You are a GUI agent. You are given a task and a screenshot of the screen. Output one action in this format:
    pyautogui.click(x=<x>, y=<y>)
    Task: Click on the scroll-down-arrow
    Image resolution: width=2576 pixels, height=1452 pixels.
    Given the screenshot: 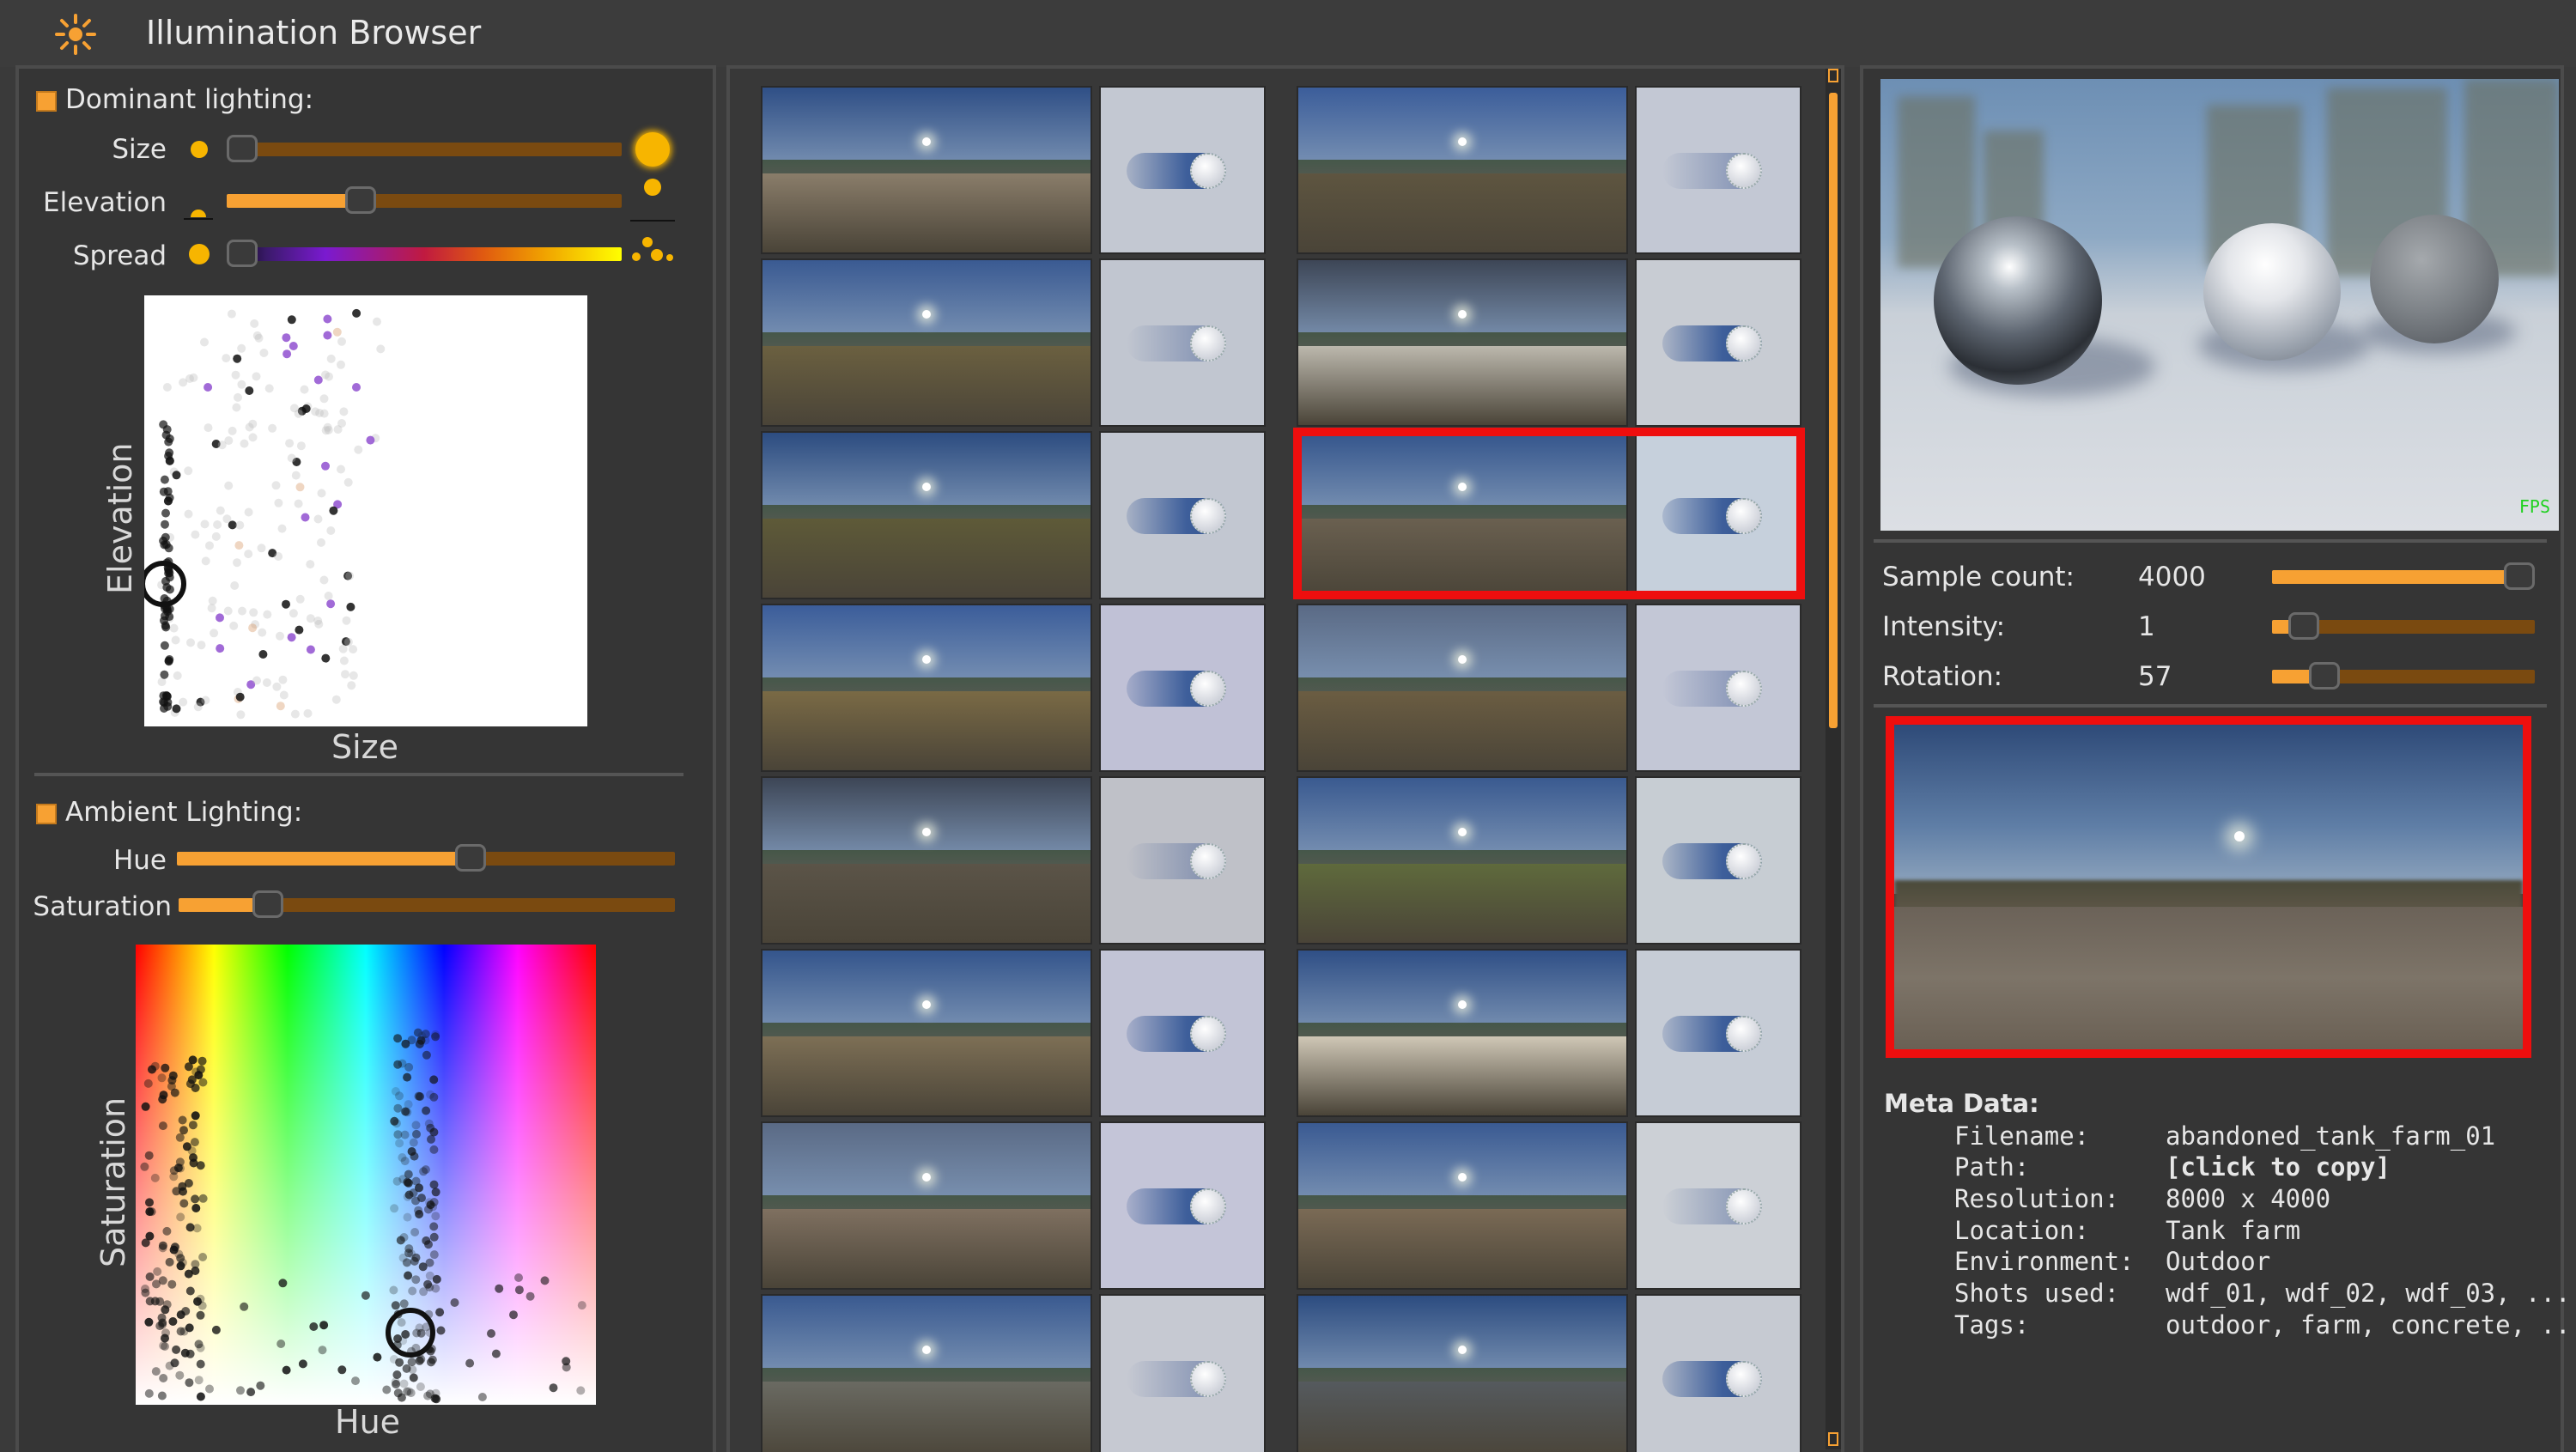 What is the action you would take?
    pyautogui.click(x=1833, y=1439)
    